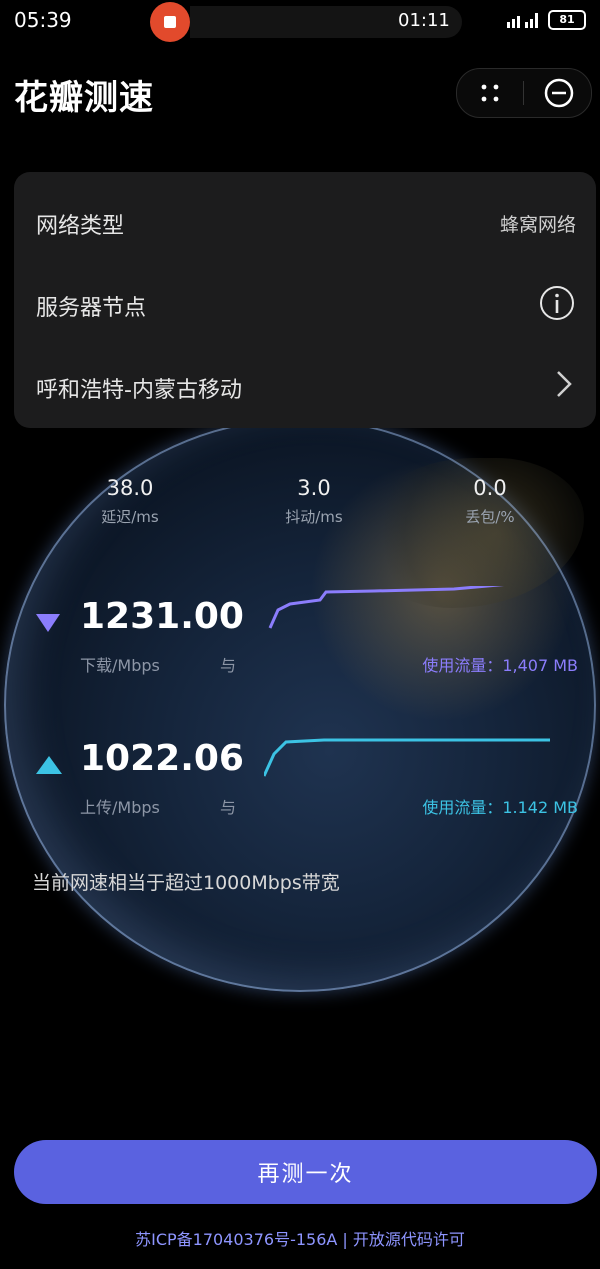  What do you see at coordinates (407, 757) in the screenshot?
I see `upload-sparkline` at bounding box center [407, 757].